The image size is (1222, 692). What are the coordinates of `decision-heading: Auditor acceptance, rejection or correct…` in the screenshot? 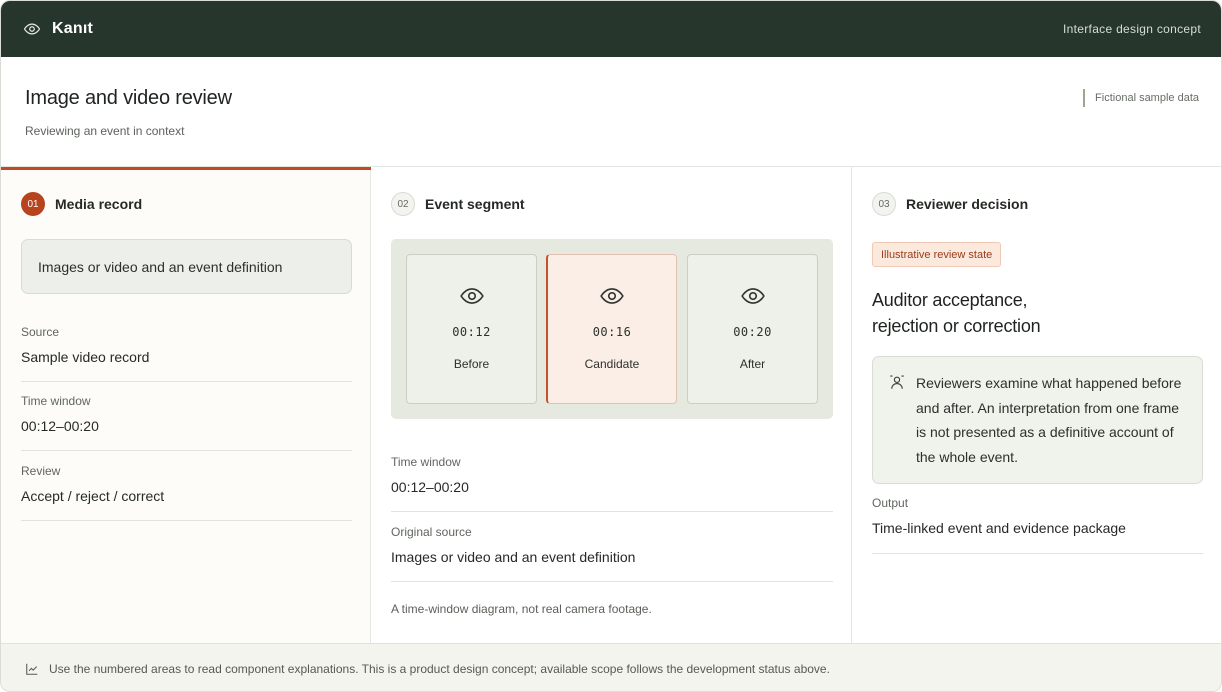 It's located at (1022, 313).